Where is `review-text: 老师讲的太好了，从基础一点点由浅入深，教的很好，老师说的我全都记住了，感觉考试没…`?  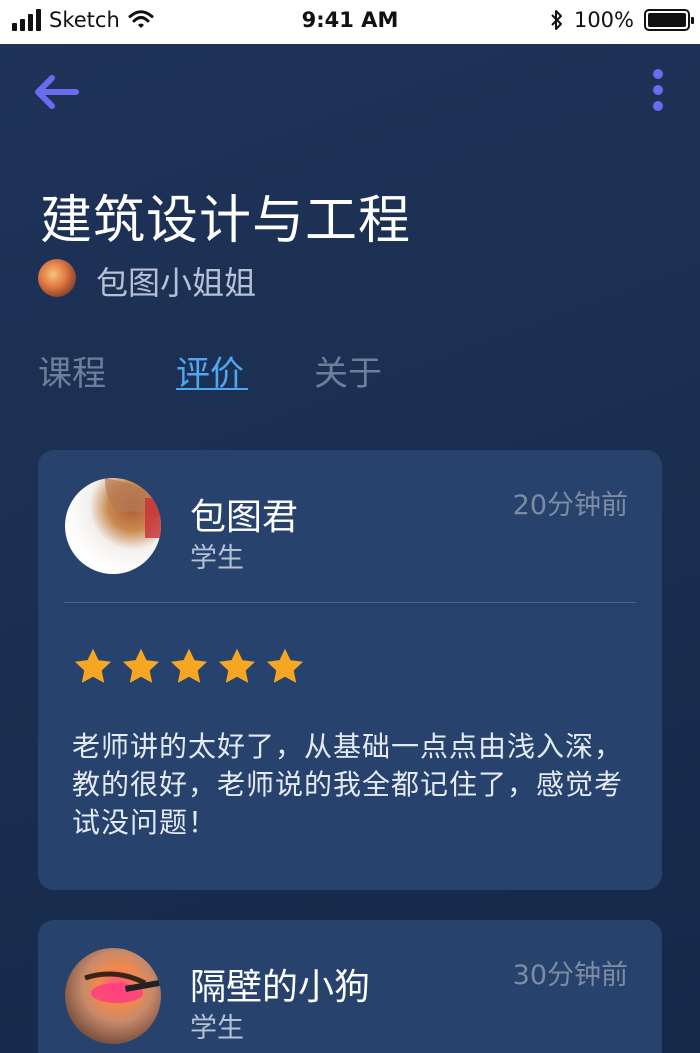 review-text: 老师讲的太好了，从基础一点点由浅入深，教的很好，老师说的我全都记住了，感觉考试没… is located at coordinates (348, 784).